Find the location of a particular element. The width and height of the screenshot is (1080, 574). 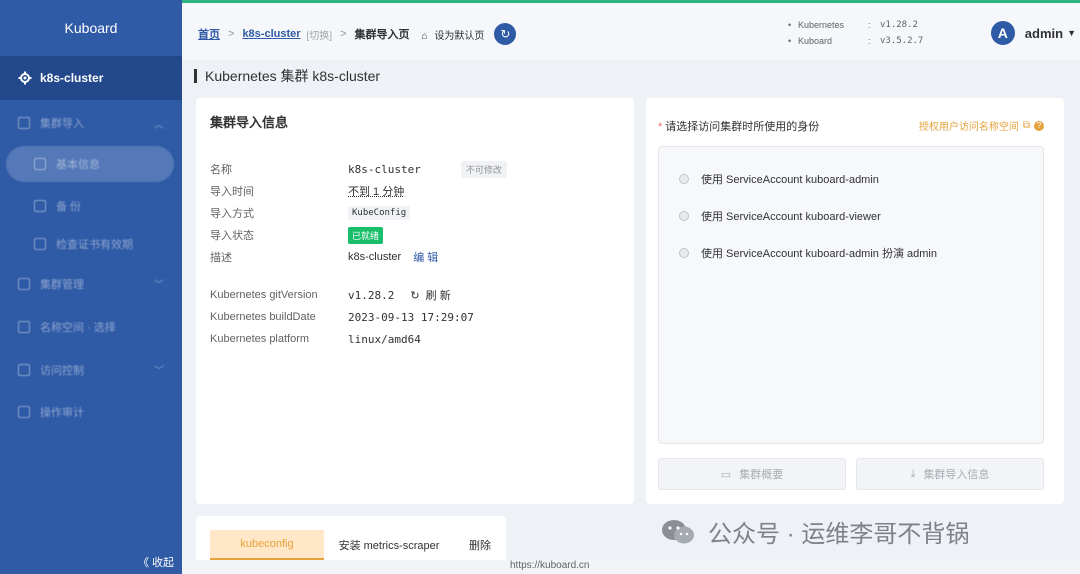

refresh-label: 刷 新 is located at coordinates (438, 296).